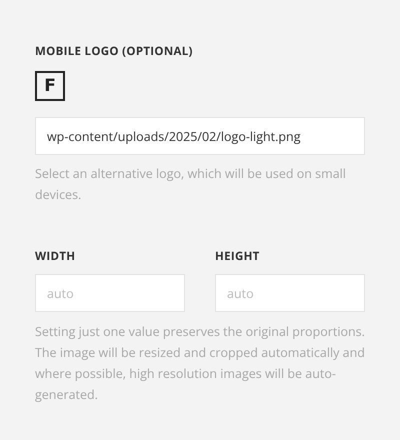 This screenshot has height=440, width=400. I want to click on section-label: MOBILE LOGO (OPTIONAL), so click(114, 51).